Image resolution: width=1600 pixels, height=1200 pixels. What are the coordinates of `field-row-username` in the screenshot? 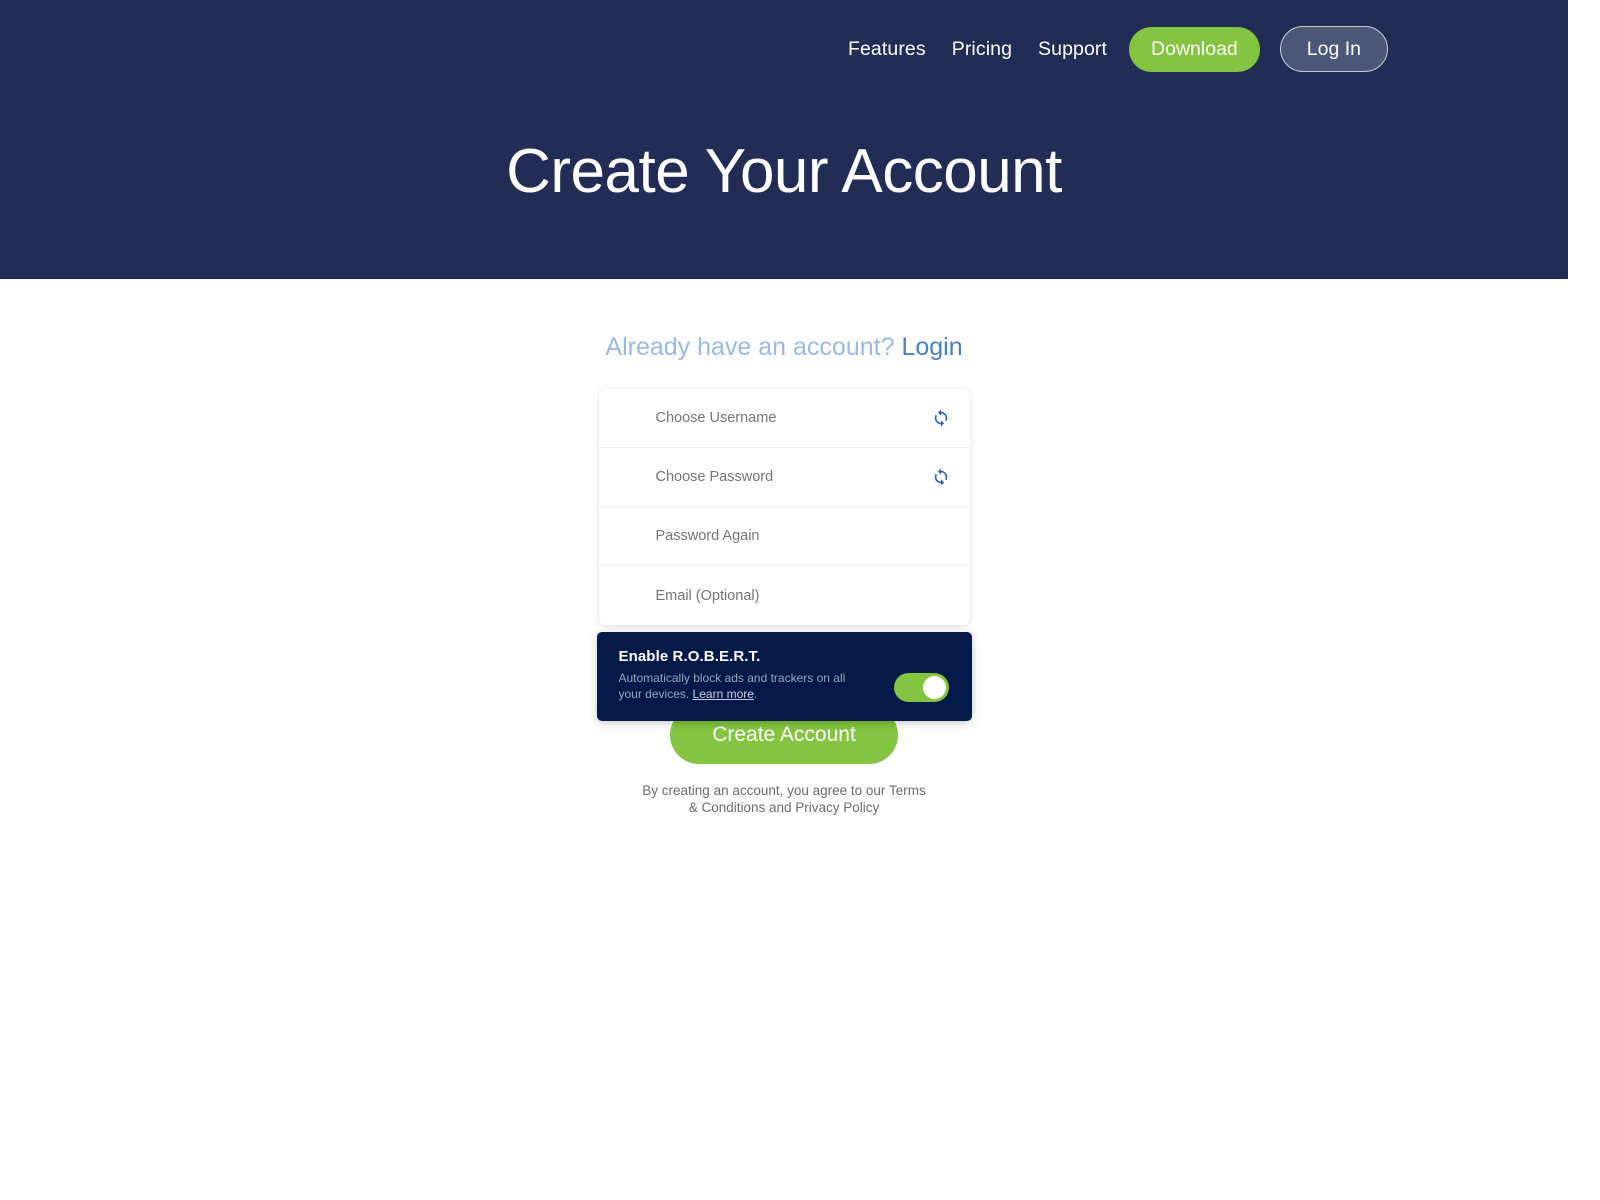 It's located at (784, 418).